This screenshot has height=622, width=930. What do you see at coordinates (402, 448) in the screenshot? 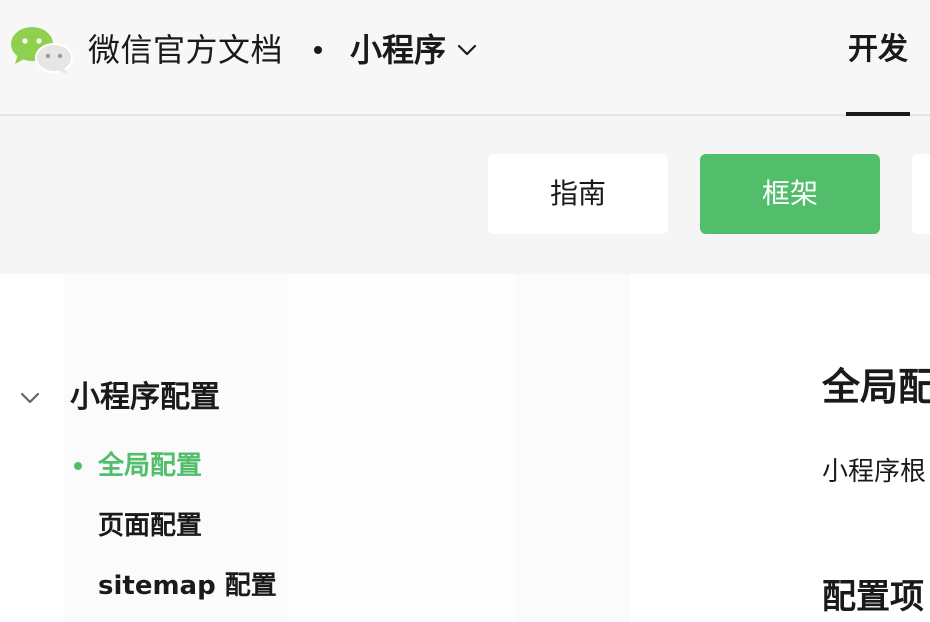
I see `sidebar-panel-stripe` at bounding box center [402, 448].